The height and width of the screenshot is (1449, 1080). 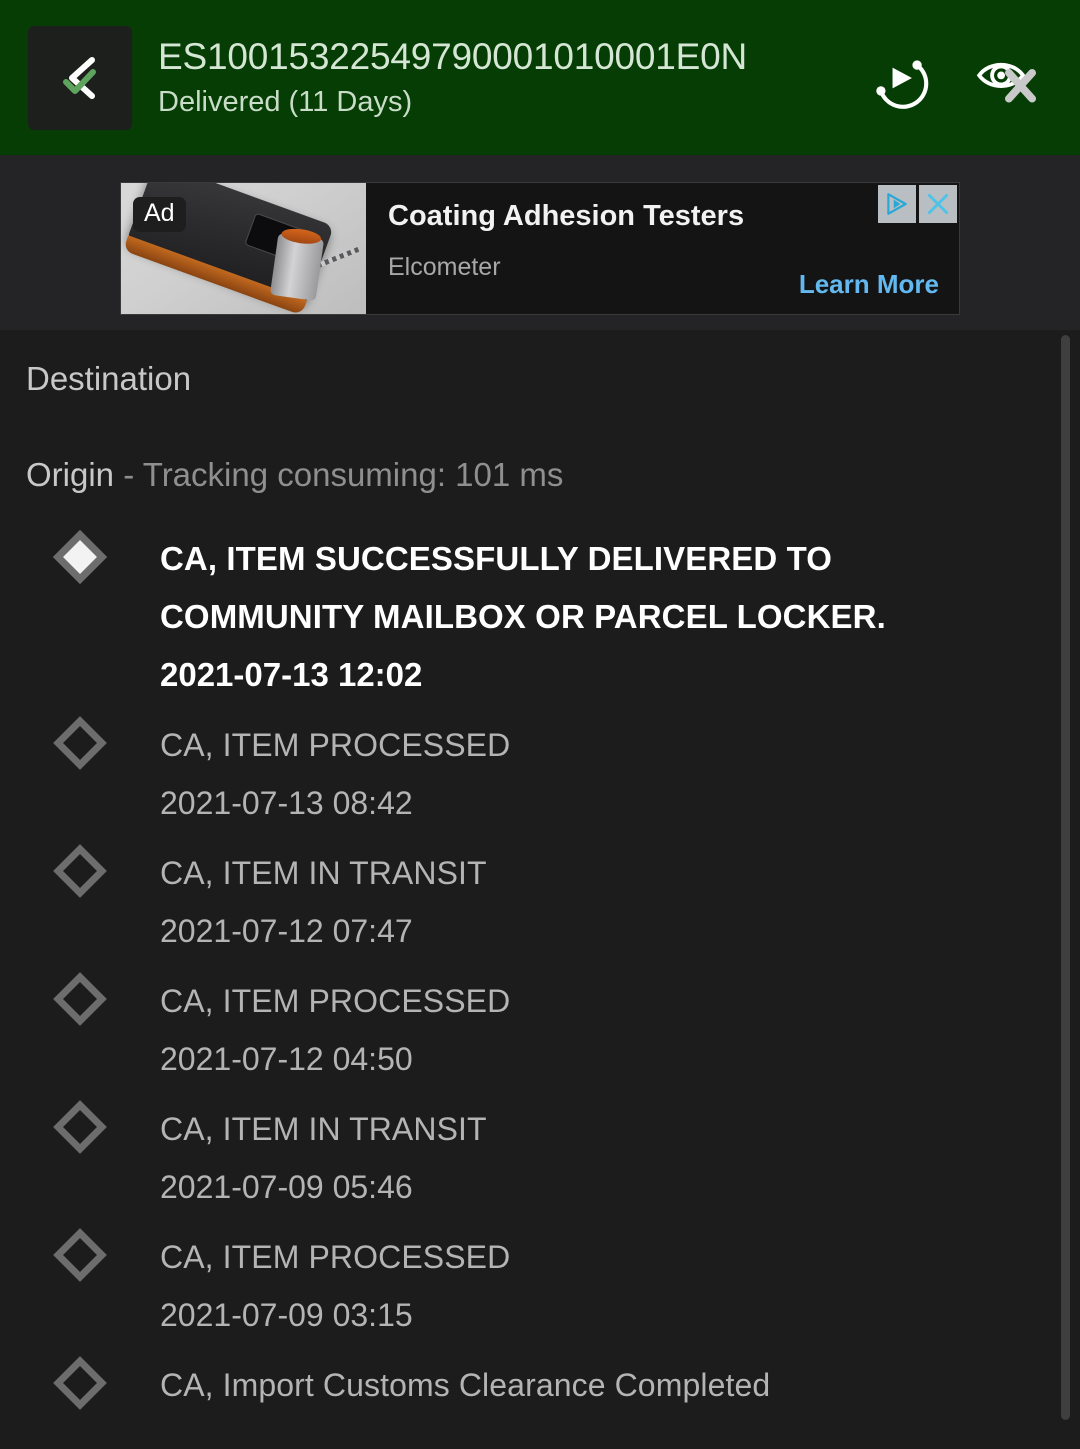 What do you see at coordinates (291, 674) in the screenshot?
I see `timeline-timestamp: 2021-07-13 12:02` at bounding box center [291, 674].